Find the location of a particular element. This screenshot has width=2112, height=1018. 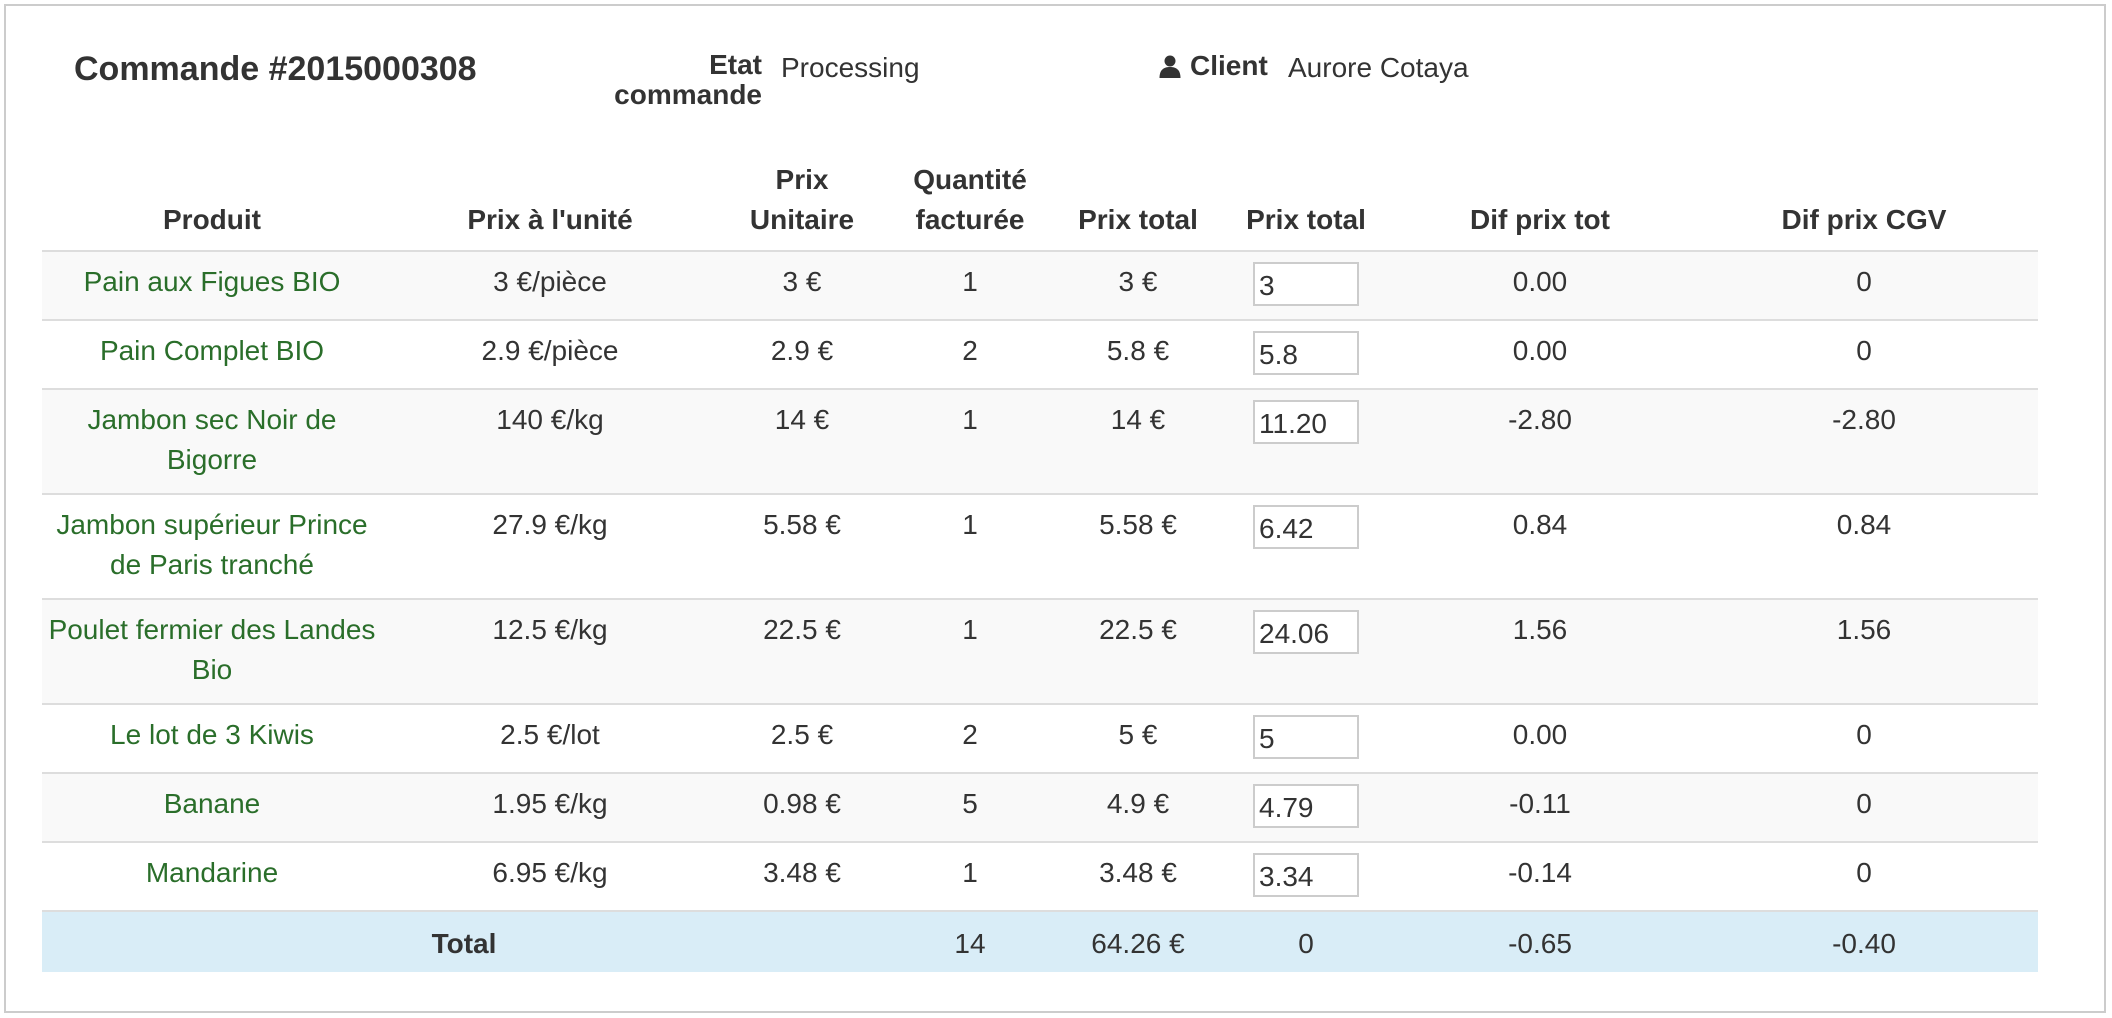

product-link: Pain Complet BIO is located at coordinates (212, 350).